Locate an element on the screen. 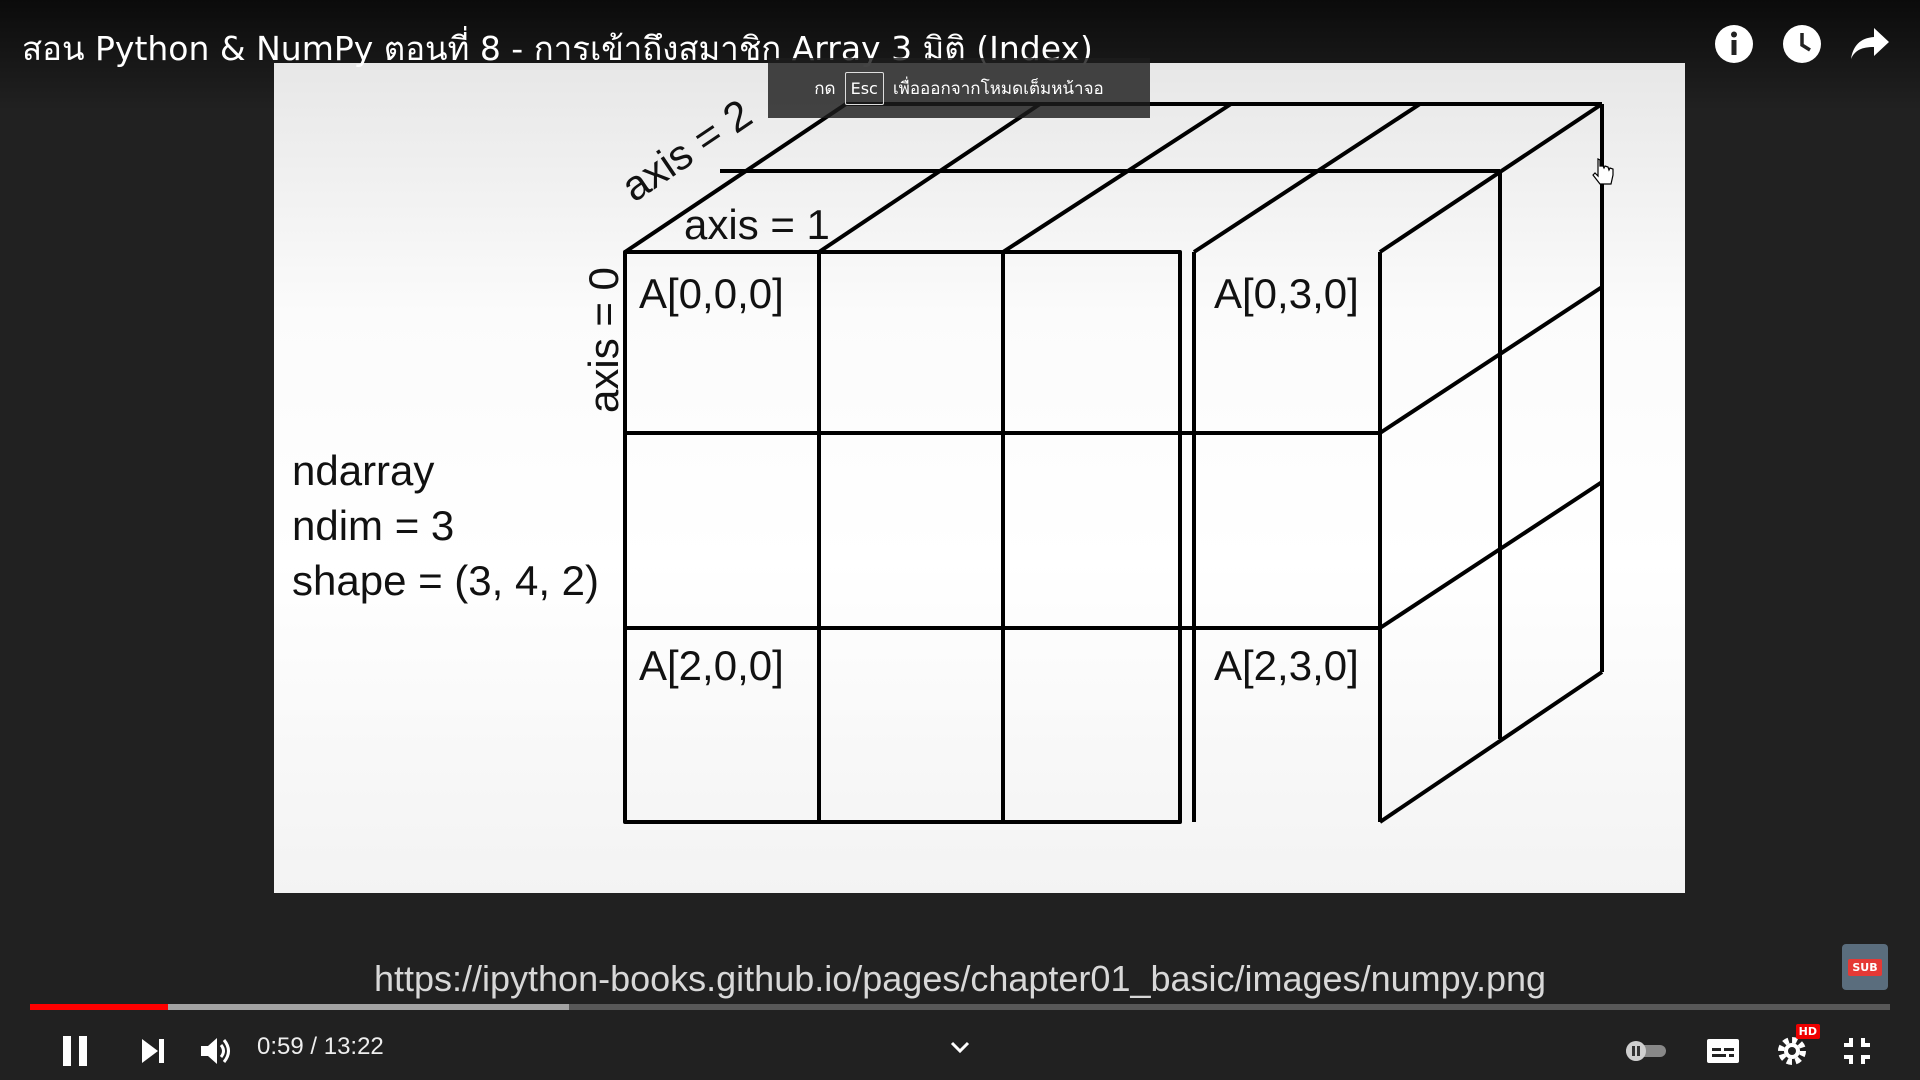 The height and width of the screenshot is (1080, 1920). axis0-label: axis = 0 is located at coordinates (603, 340).